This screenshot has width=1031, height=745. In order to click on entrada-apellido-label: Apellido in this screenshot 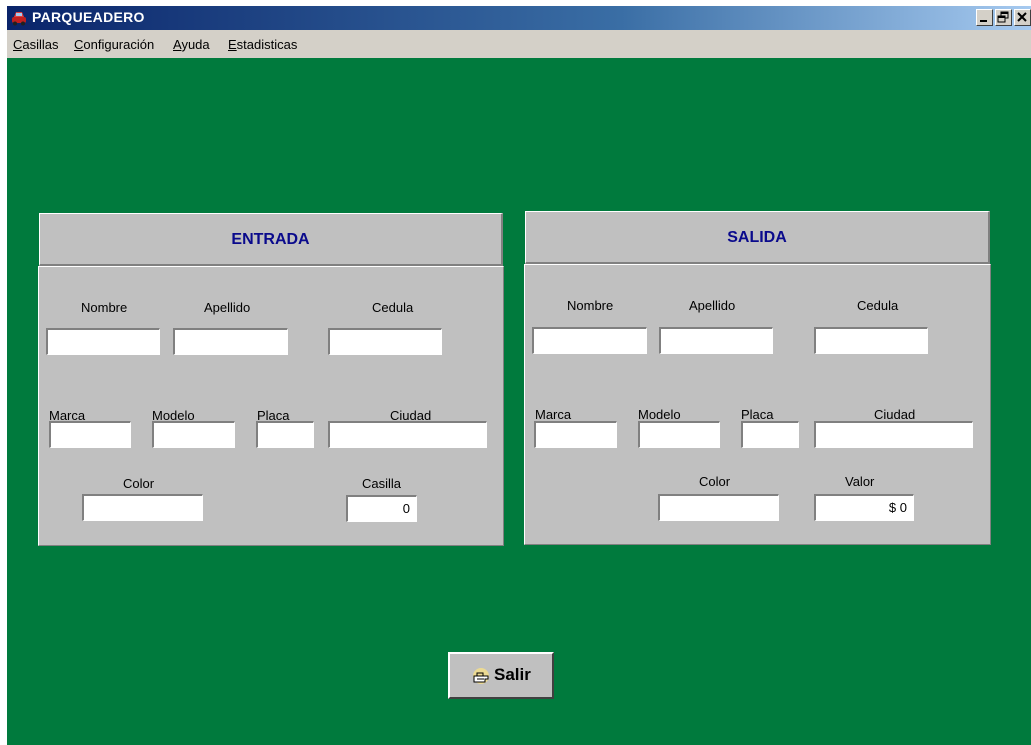, I will do `click(227, 307)`.